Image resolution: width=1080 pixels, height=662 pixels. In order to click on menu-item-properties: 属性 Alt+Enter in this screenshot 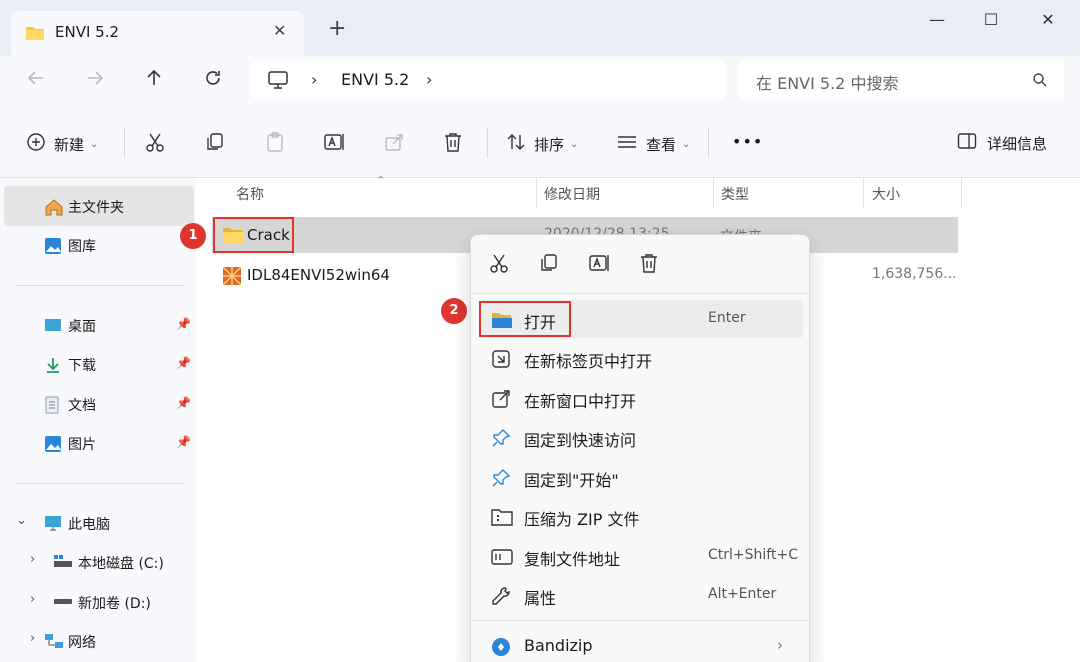, I will do `click(641, 595)`.